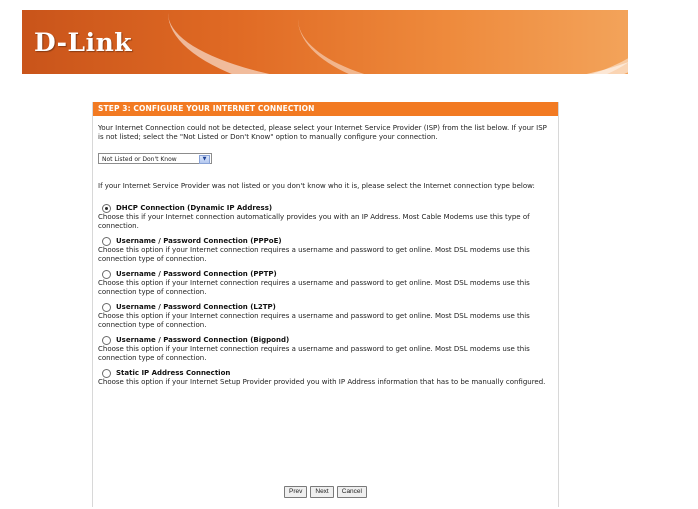 Image resolution: width=698 pixels, height=509 pixels. What do you see at coordinates (196, 274) in the screenshot?
I see `option-label: Username / Password Connection (PPTP)` at bounding box center [196, 274].